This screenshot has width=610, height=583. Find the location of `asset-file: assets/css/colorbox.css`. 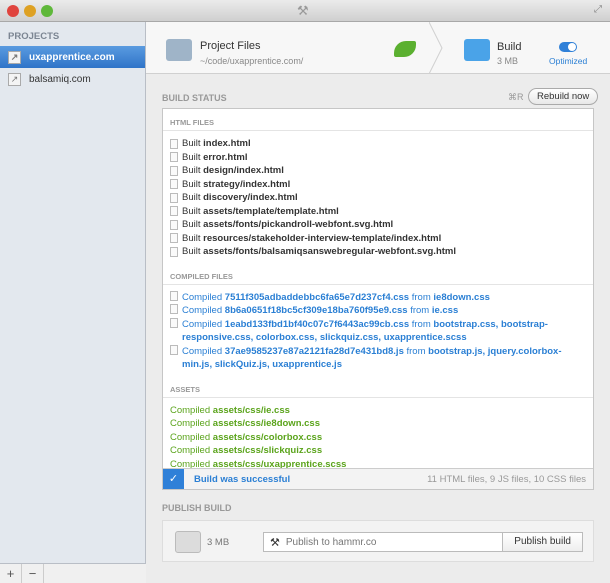

asset-file: assets/css/colorbox.css is located at coordinates (267, 437).